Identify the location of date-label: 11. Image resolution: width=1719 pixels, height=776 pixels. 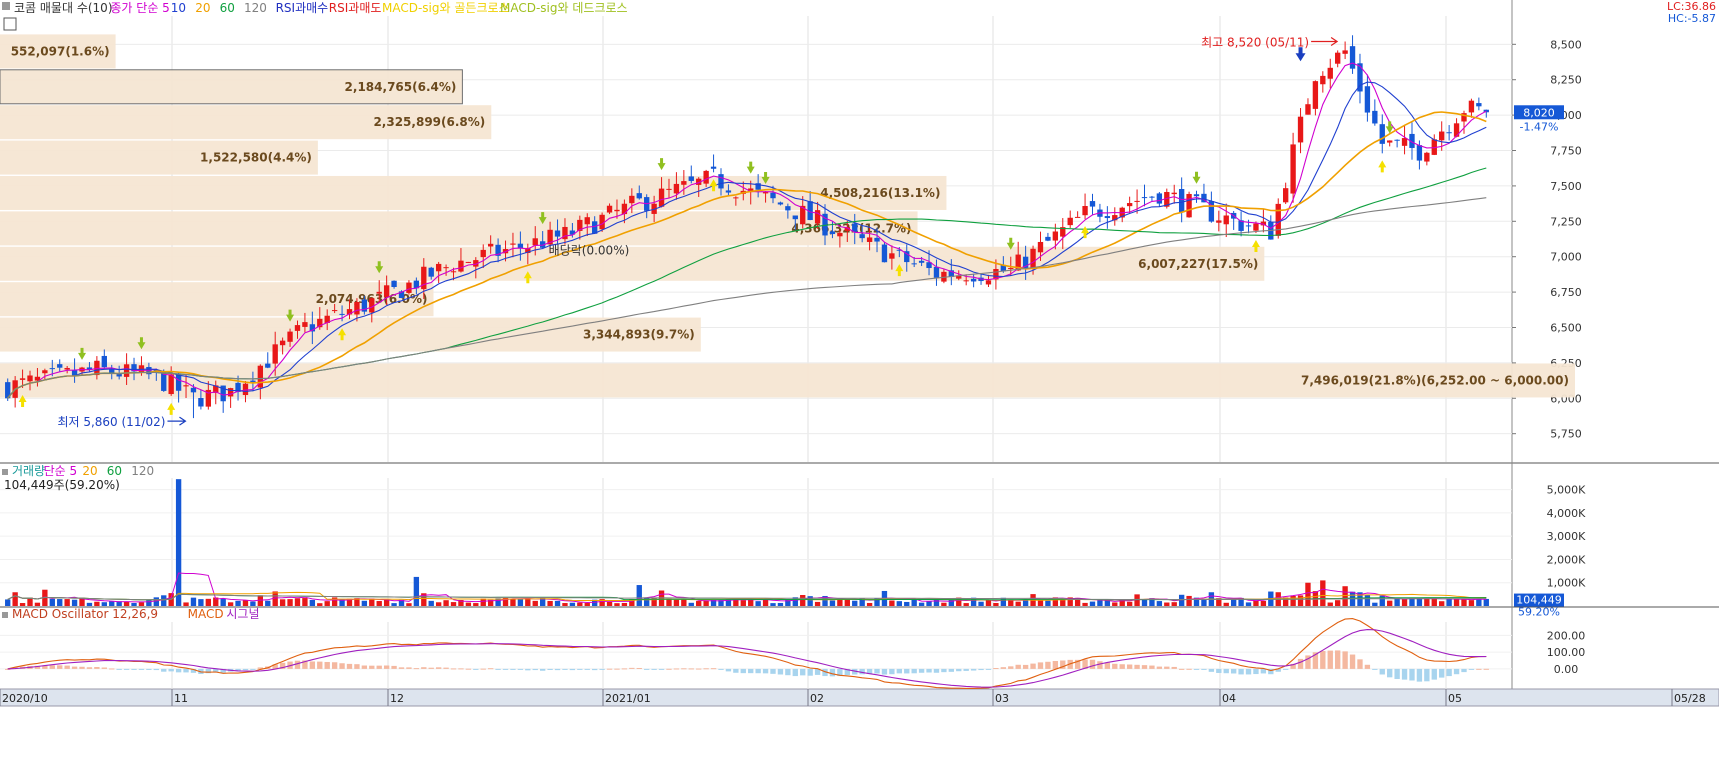
(181, 698).